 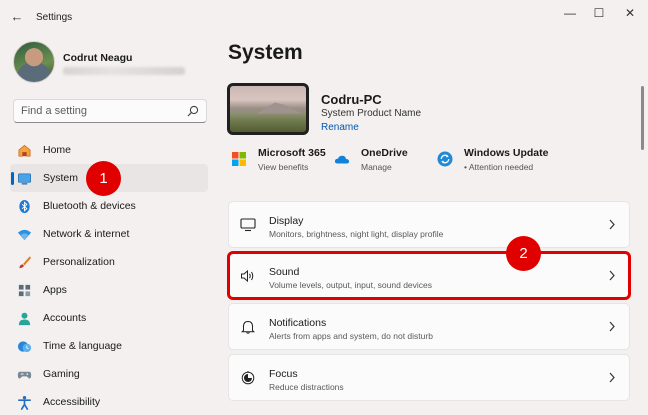 I want to click on card-title: Notifications, so click(x=298, y=323).